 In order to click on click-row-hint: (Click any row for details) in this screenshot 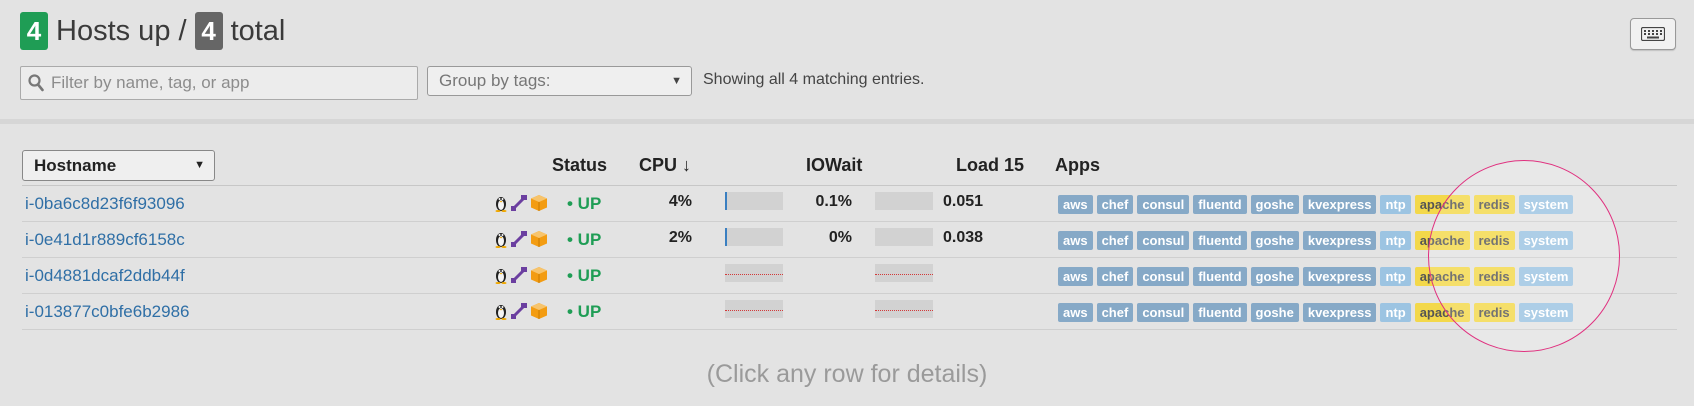, I will do `click(847, 374)`.